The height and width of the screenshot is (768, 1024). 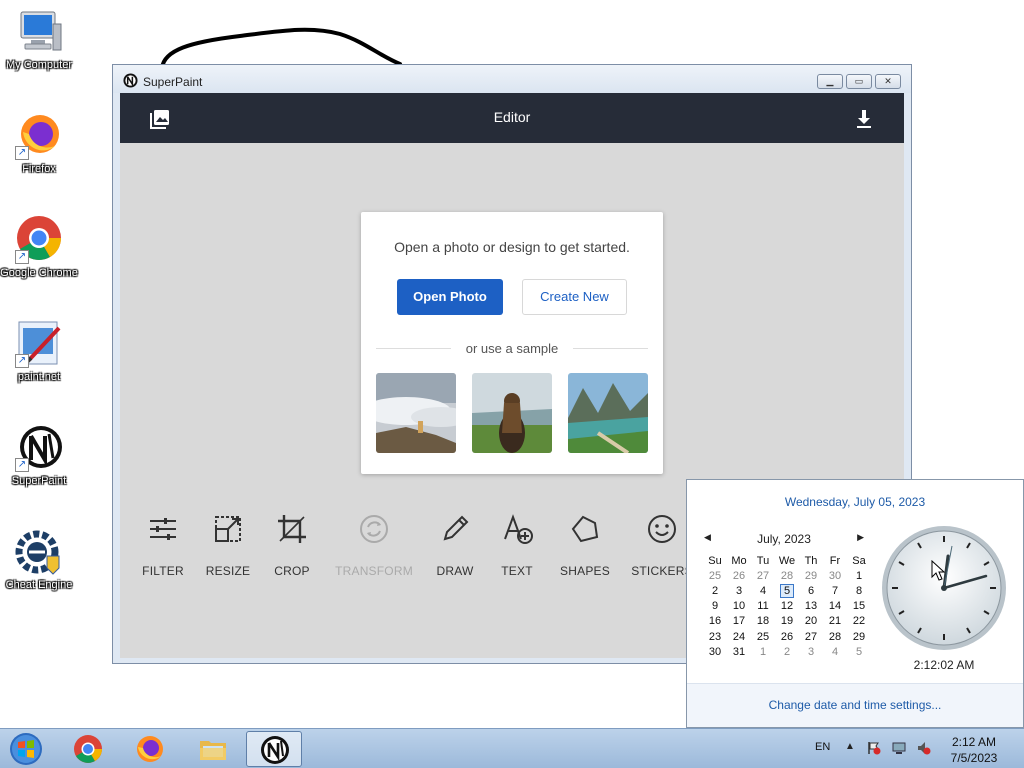 What do you see at coordinates (456, 528) in the screenshot?
I see `pencil-icon` at bounding box center [456, 528].